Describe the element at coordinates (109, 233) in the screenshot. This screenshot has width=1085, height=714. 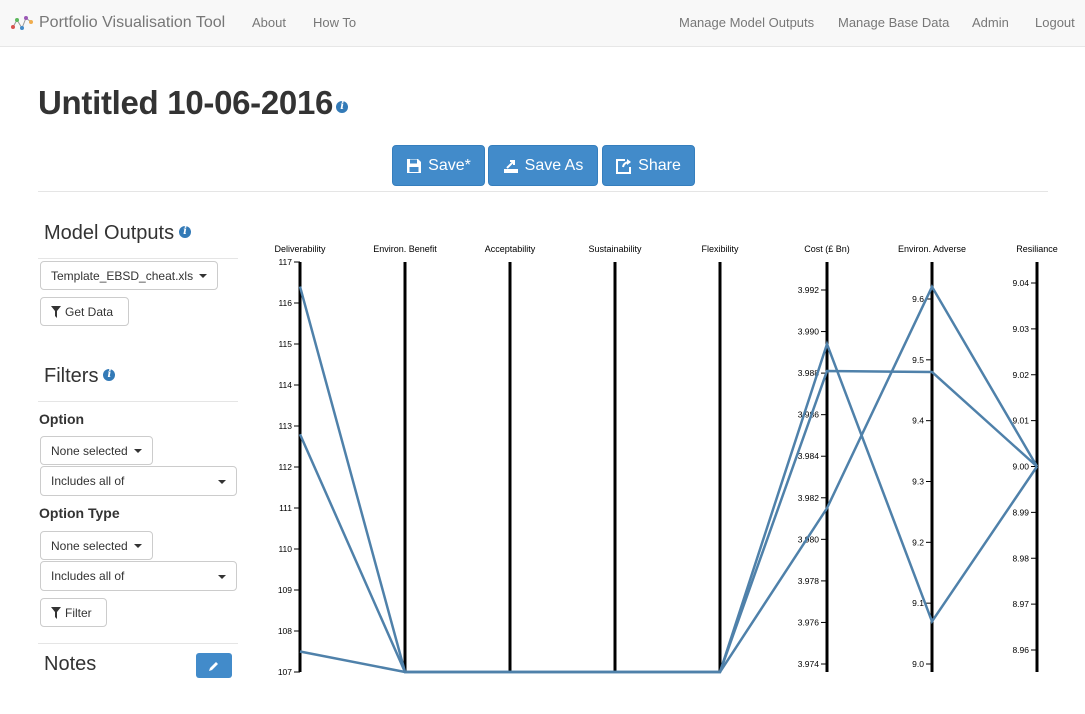
I see `model-outputs-title: Model Outputs` at that location.